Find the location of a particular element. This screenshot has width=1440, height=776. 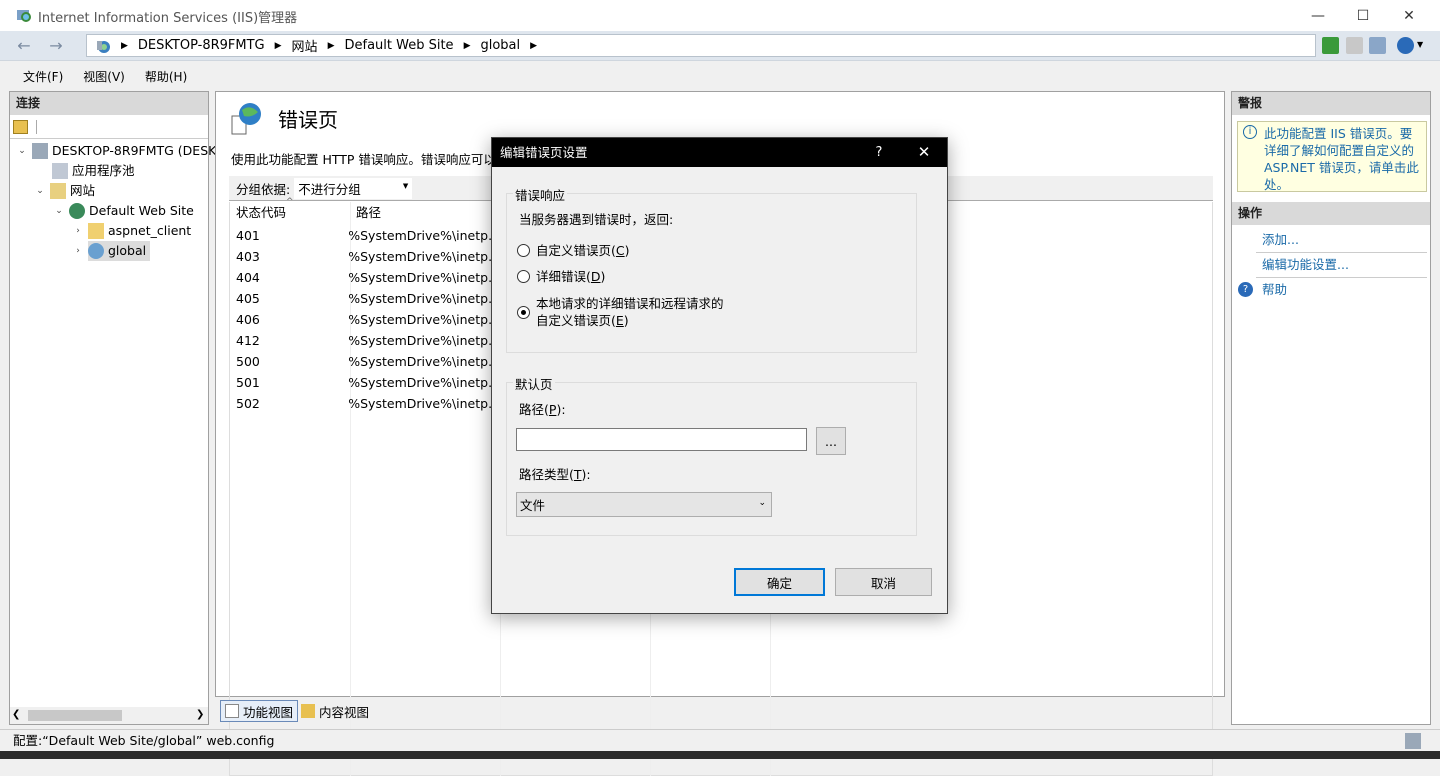

breadcrumb-server: DESKTOP-8R9FMTG is located at coordinates (201, 45).